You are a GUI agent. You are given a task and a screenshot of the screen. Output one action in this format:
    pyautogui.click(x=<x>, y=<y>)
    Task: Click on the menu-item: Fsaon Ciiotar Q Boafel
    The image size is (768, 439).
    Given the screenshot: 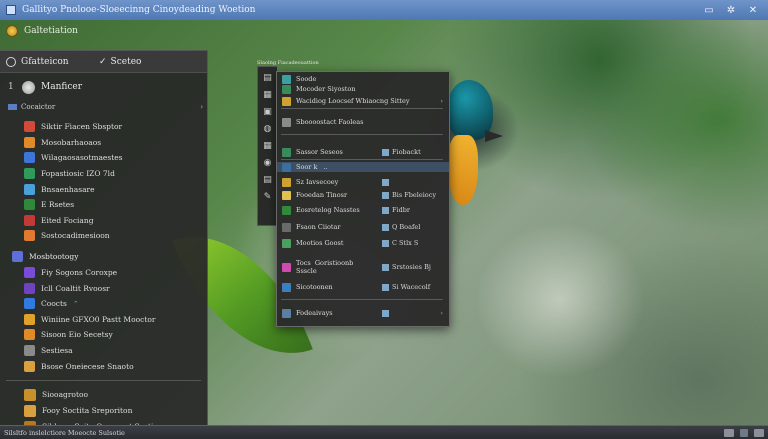 What is the action you would take?
    pyautogui.click(x=363, y=227)
    